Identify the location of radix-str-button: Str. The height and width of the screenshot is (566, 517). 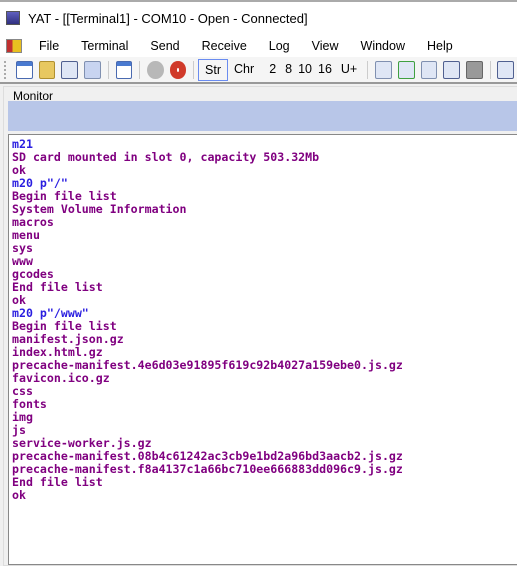
(213, 69).